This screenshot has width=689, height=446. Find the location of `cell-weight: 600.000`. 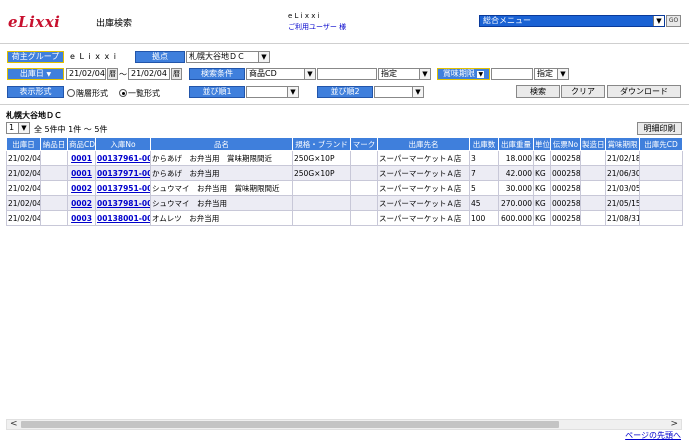

cell-weight: 600.000 is located at coordinates (516, 218).